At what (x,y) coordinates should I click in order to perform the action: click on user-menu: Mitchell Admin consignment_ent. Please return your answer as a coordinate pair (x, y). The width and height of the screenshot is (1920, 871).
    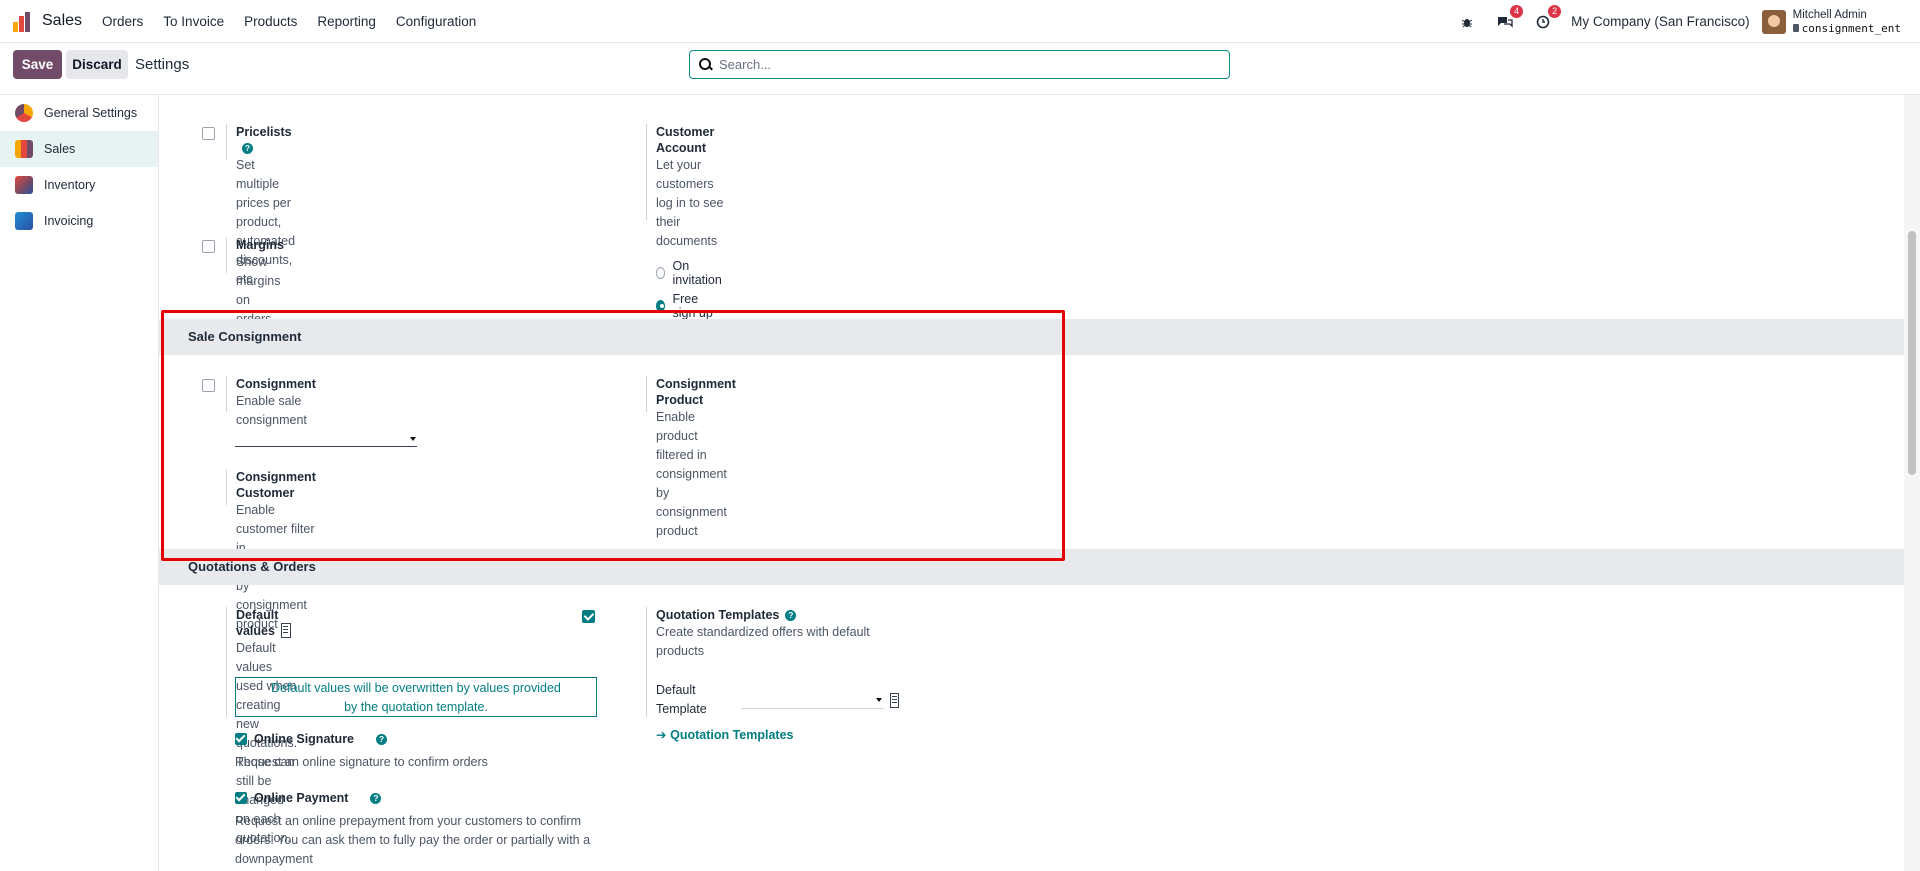
    Looking at the image, I should click on (1846, 21).